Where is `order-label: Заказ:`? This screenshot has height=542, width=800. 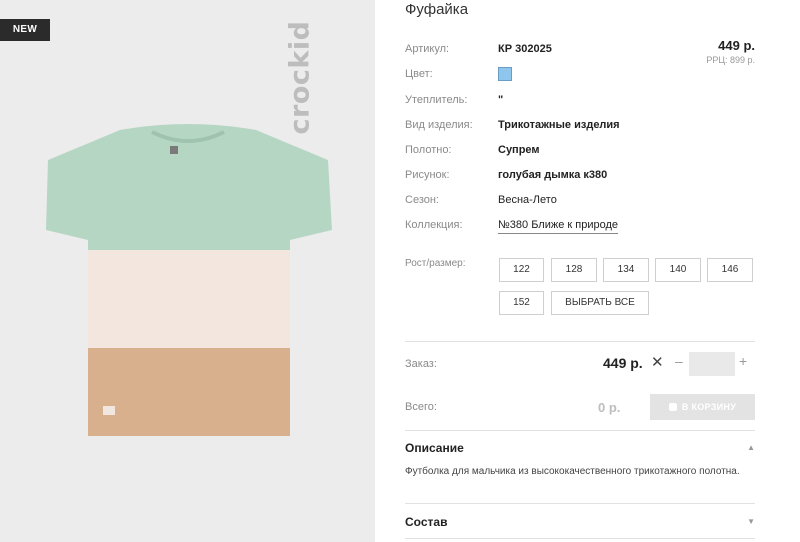
order-label: Заказ: is located at coordinates (421, 364).